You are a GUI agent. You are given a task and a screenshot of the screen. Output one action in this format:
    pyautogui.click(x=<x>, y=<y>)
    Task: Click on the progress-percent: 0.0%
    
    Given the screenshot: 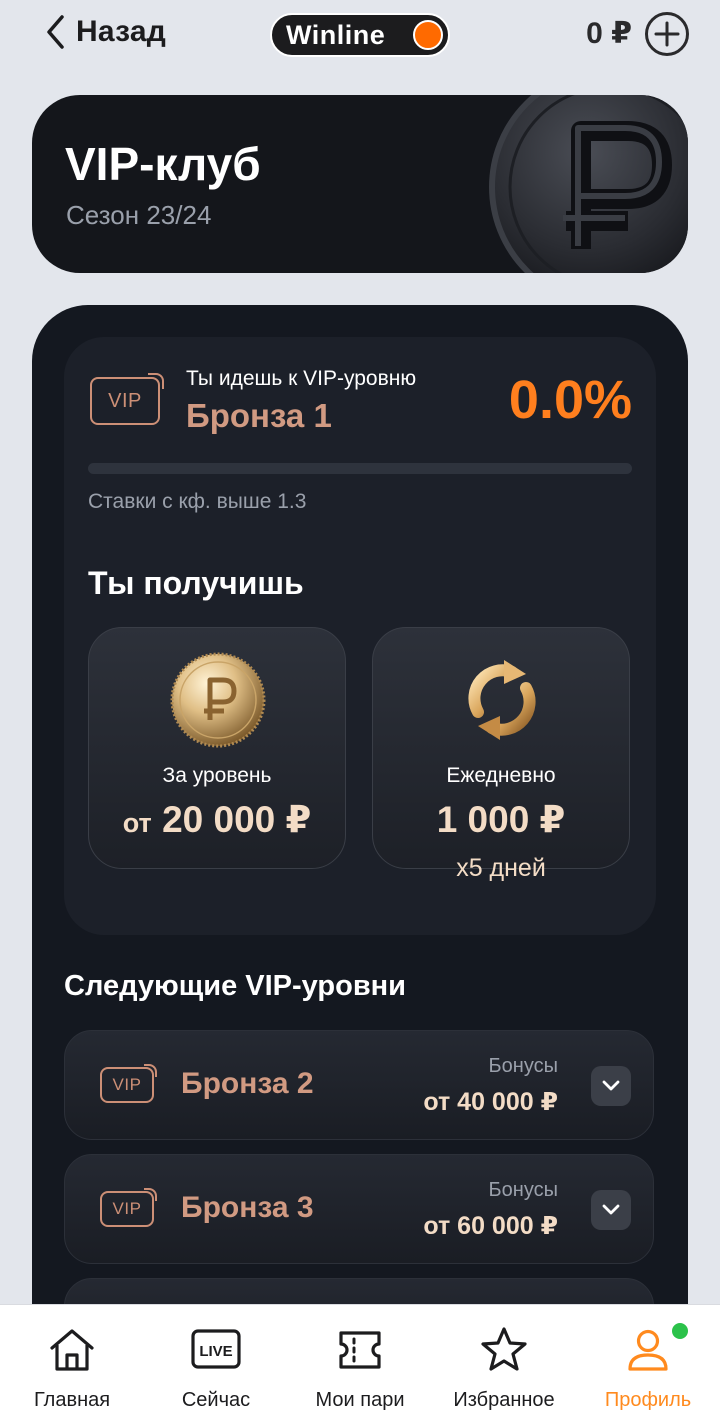 What is the action you would take?
    pyautogui.click(x=570, y=400)
    